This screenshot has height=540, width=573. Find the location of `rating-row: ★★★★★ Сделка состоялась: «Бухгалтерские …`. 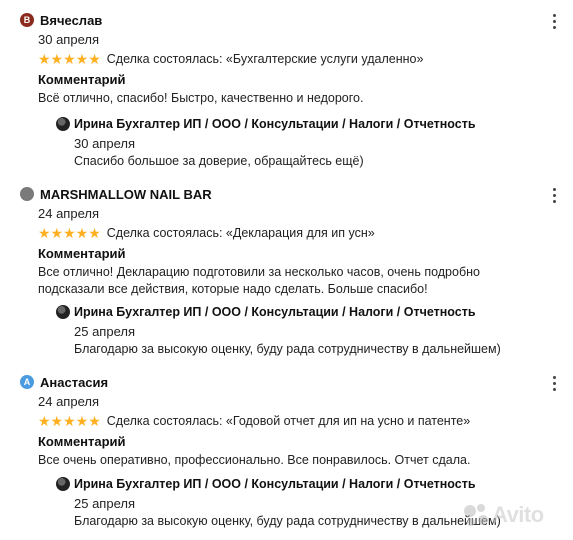

rating-row: ★★★★★ Сделка состоялась: «Бухгалтерские … is located at coordinates (230, 59).